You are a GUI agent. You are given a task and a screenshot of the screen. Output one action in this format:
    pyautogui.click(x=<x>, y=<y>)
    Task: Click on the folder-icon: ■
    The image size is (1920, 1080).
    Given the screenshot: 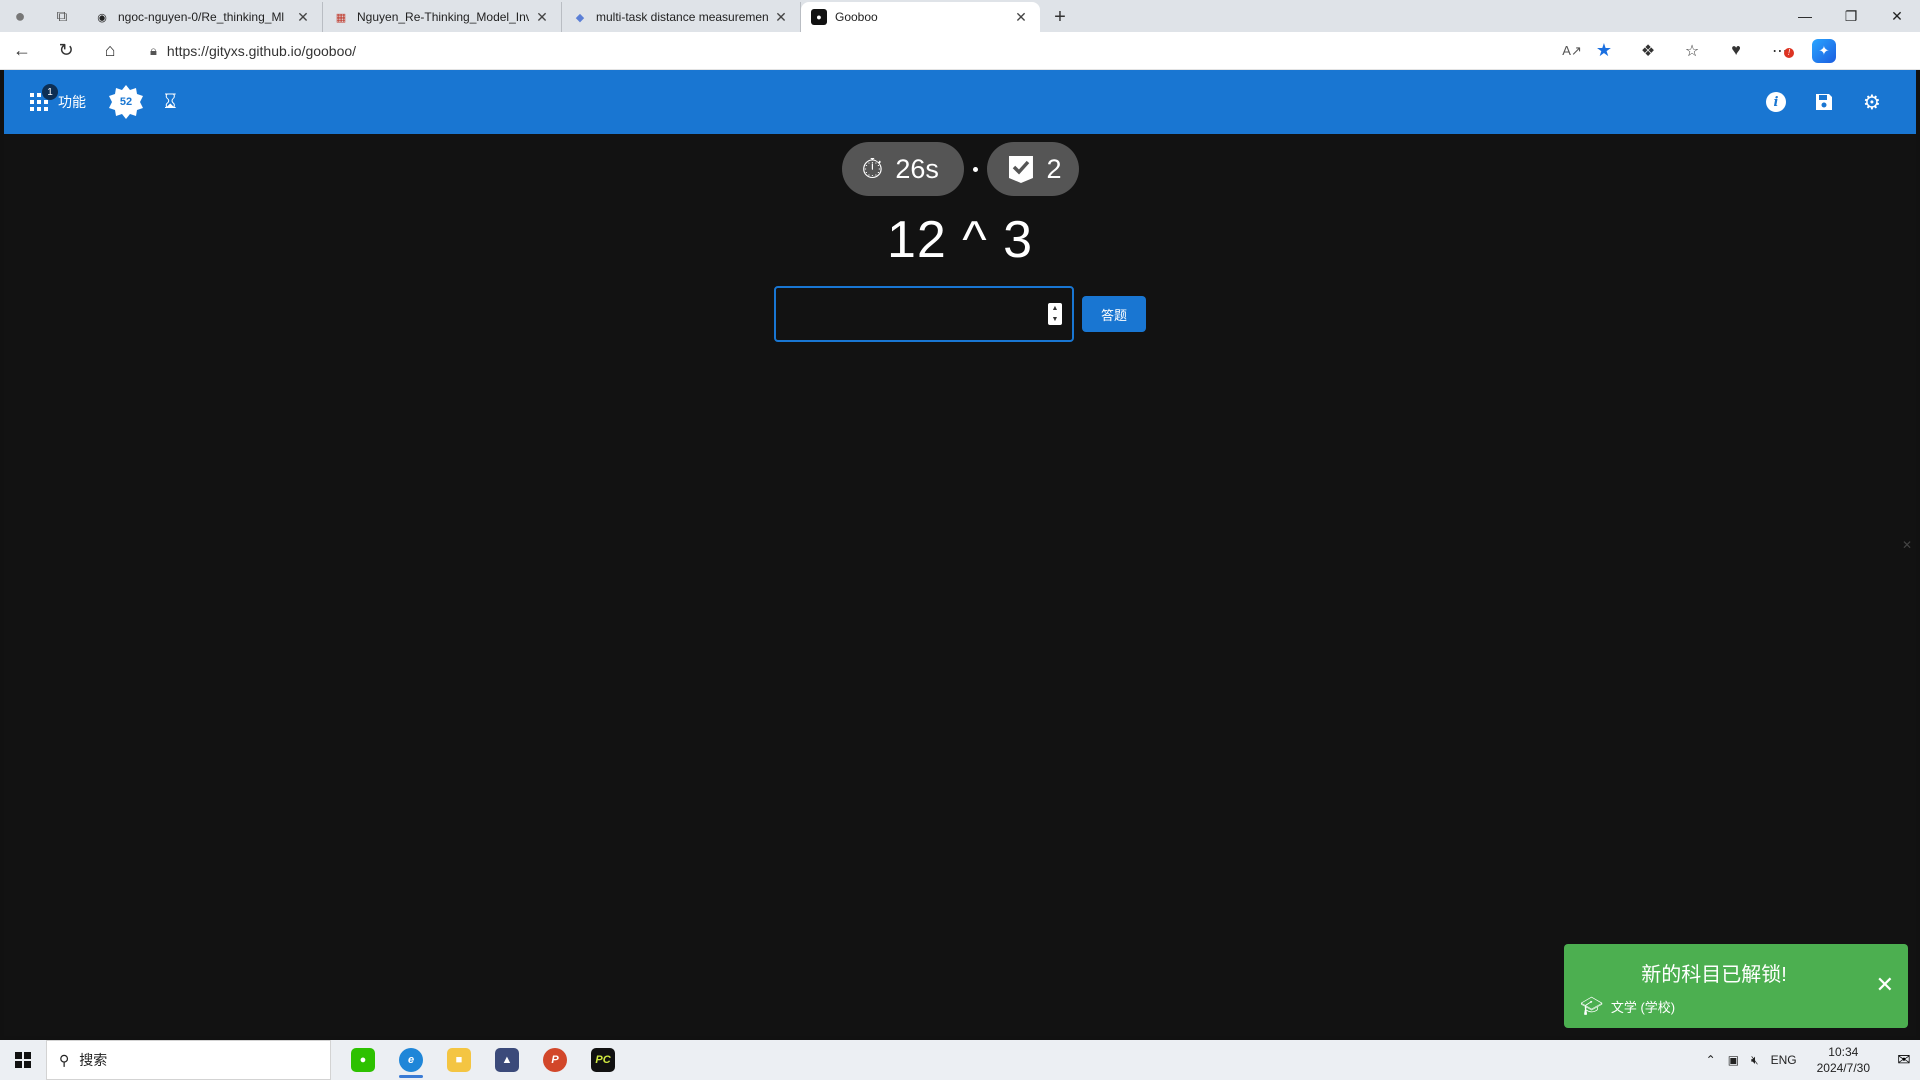 What is the action you would take?
    pyautogui.click(x=459, y=1060)
    